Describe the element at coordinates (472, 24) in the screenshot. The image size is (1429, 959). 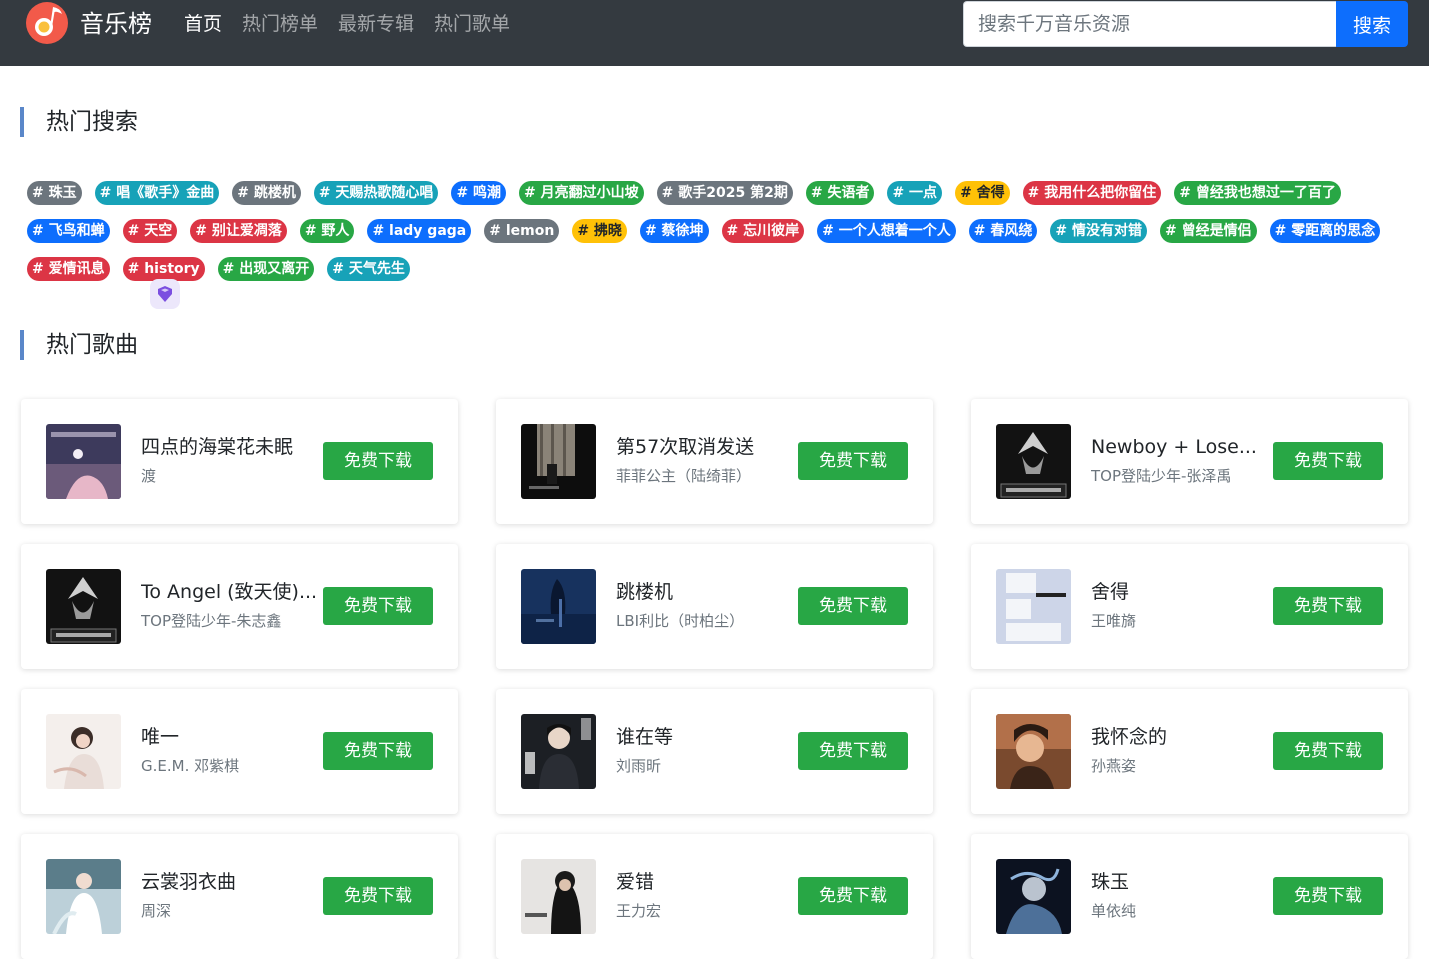
I see `nav-hot-playlists: 热门歌单` at that location.